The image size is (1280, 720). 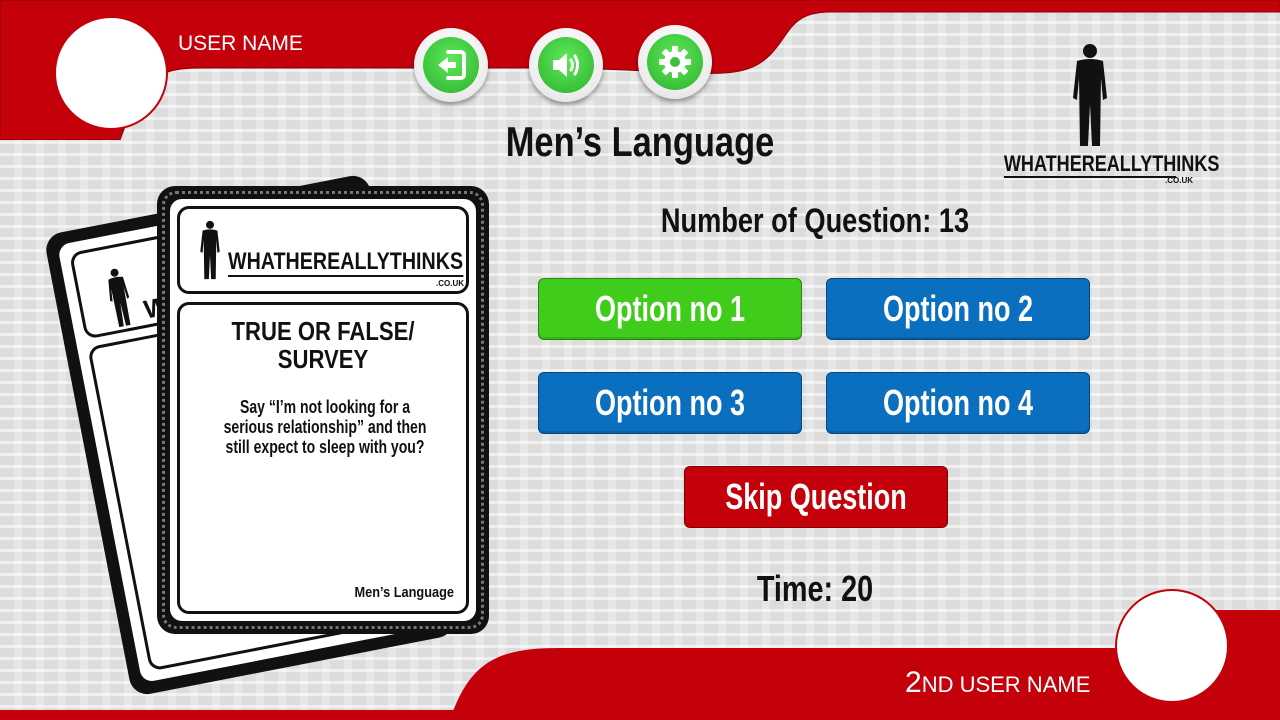 I want to click on player-1-avatar, so click(x=111, y=73).